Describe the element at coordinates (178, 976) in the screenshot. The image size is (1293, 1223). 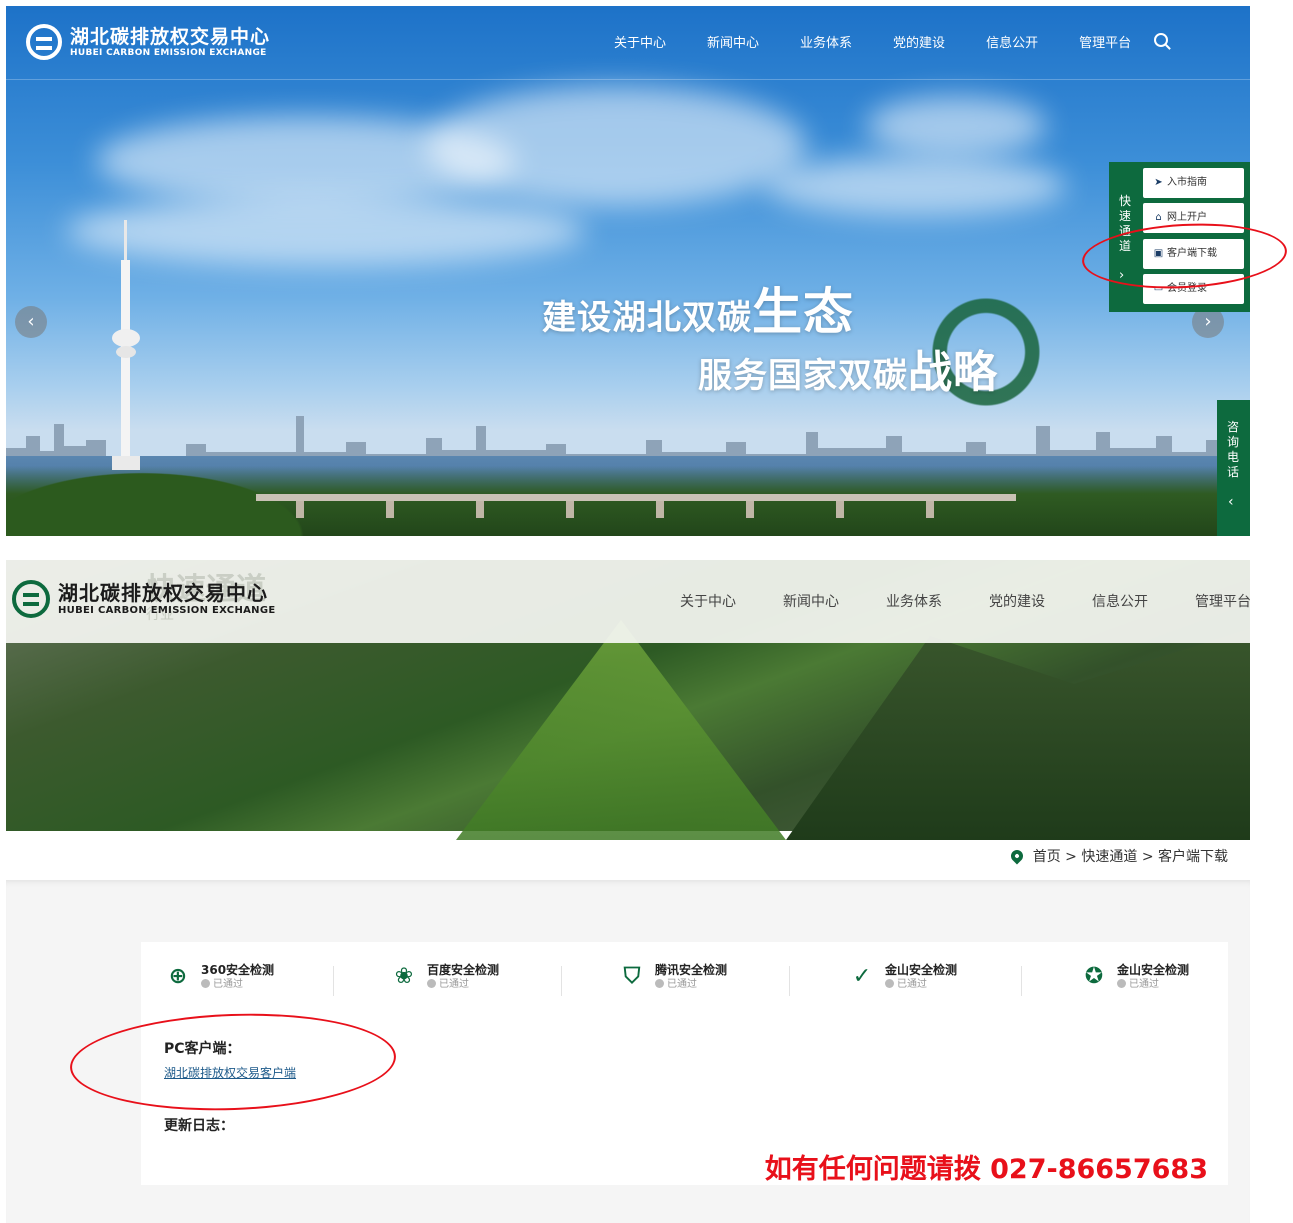
I see `plus-shield-icon: ⊕` at that location.